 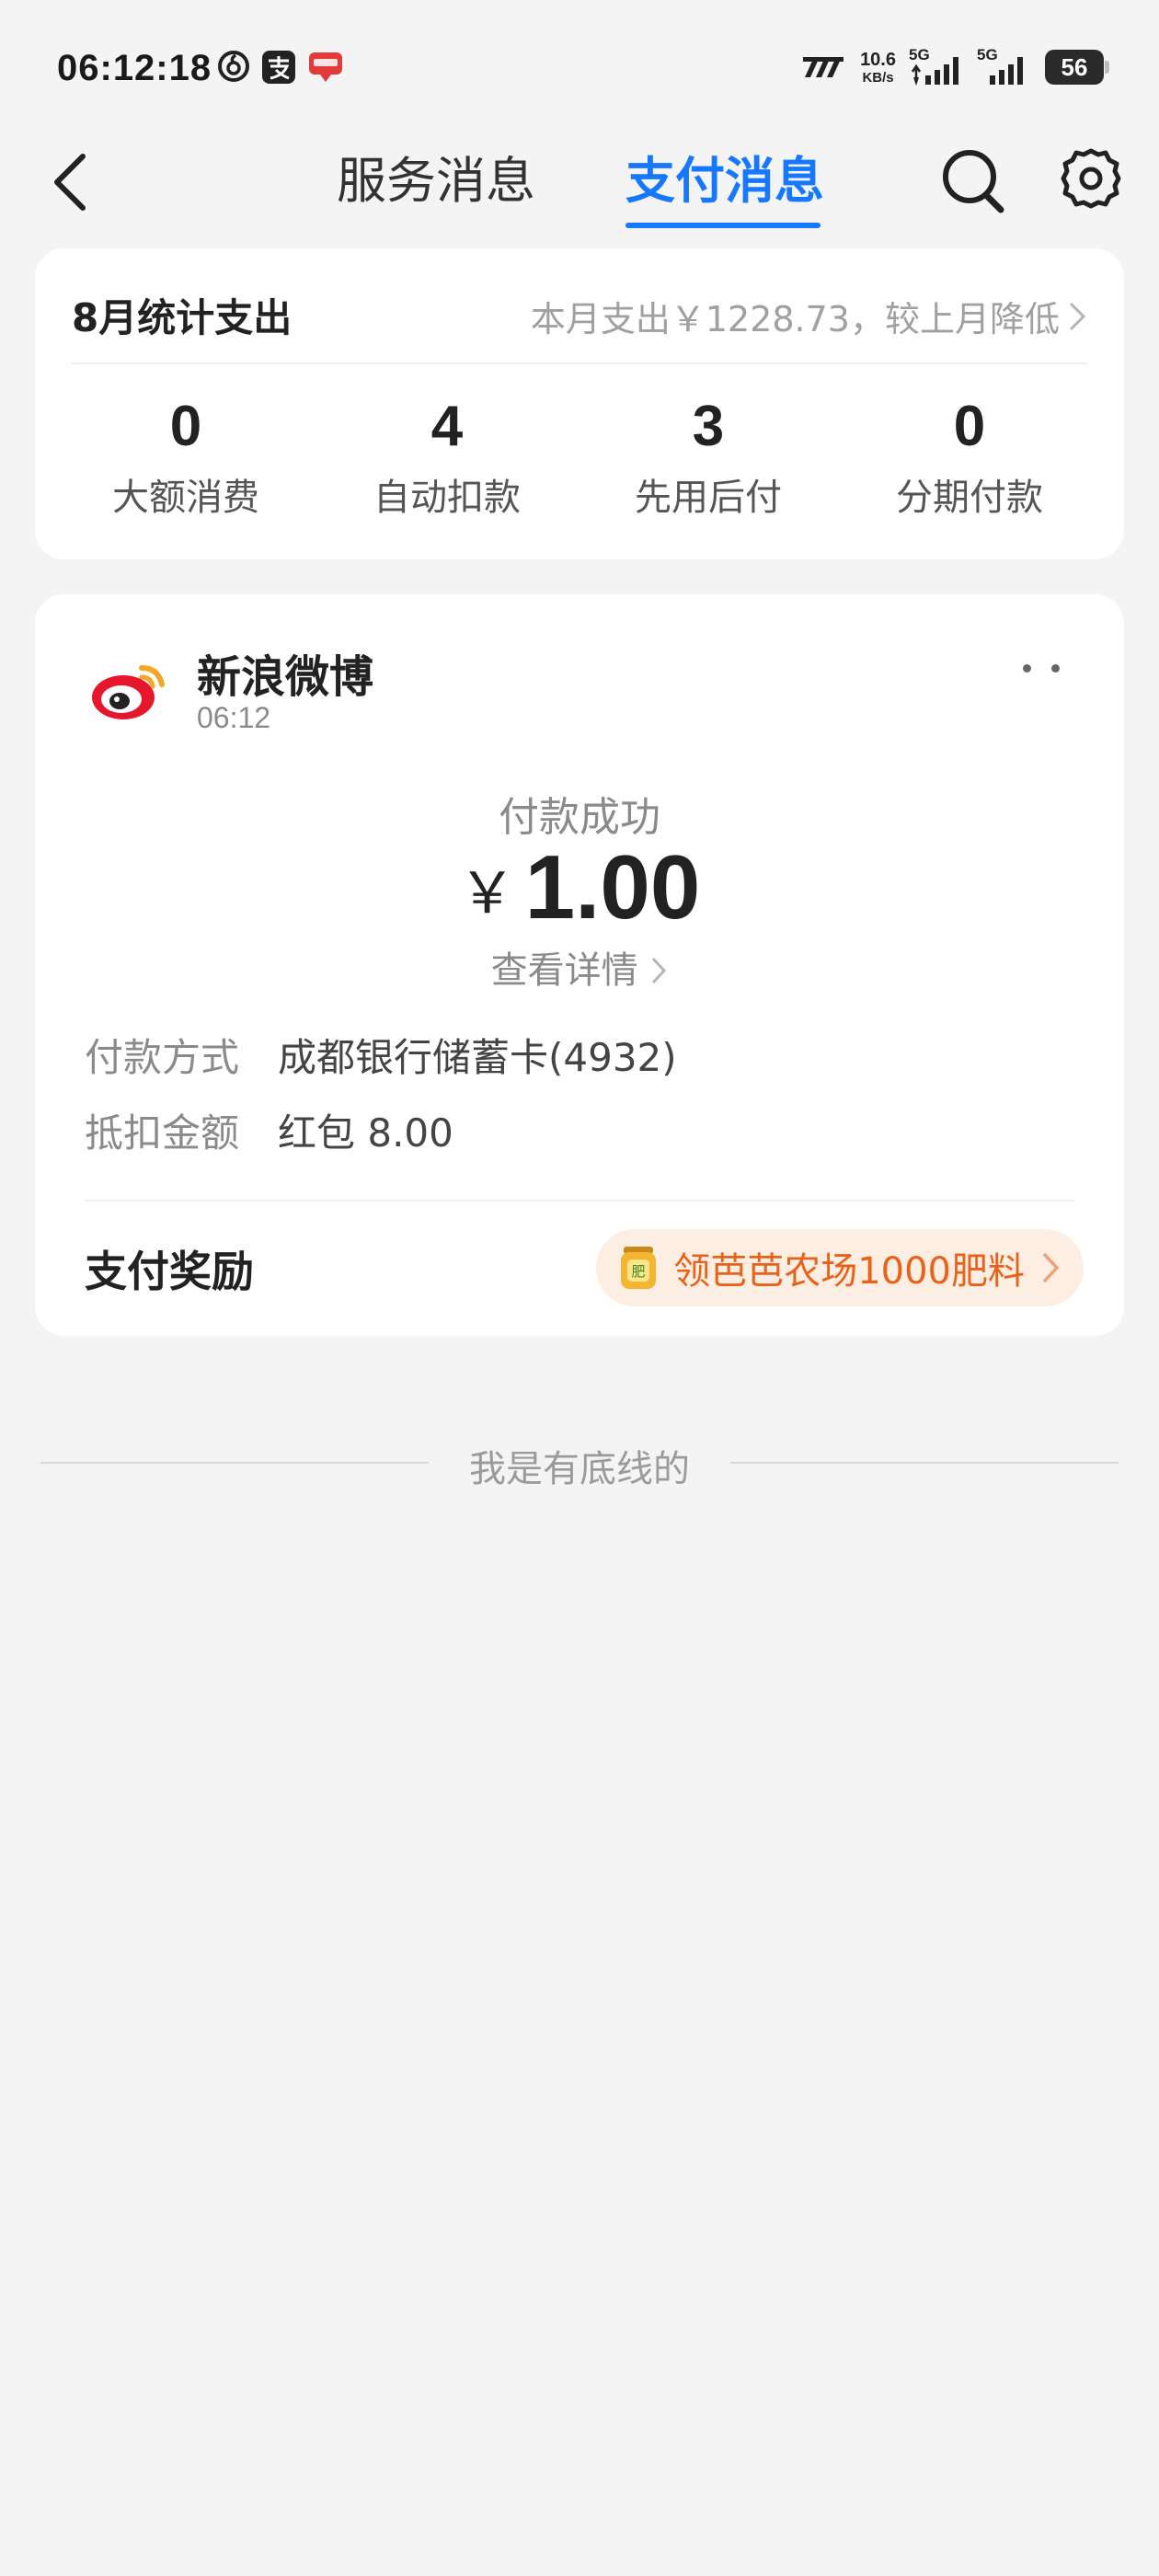 What do you see at coordinates (365, 1133) in the screenshot?
I see `deduction-value: 红包 8.00` at bounding box center [365, 1133].